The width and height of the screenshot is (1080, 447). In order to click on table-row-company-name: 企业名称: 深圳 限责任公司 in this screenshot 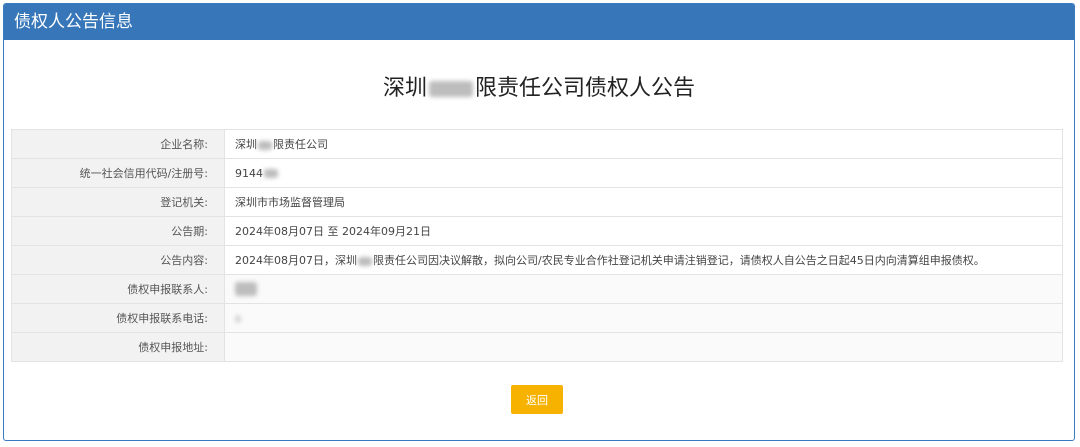, I will do `click(537, 144)`.